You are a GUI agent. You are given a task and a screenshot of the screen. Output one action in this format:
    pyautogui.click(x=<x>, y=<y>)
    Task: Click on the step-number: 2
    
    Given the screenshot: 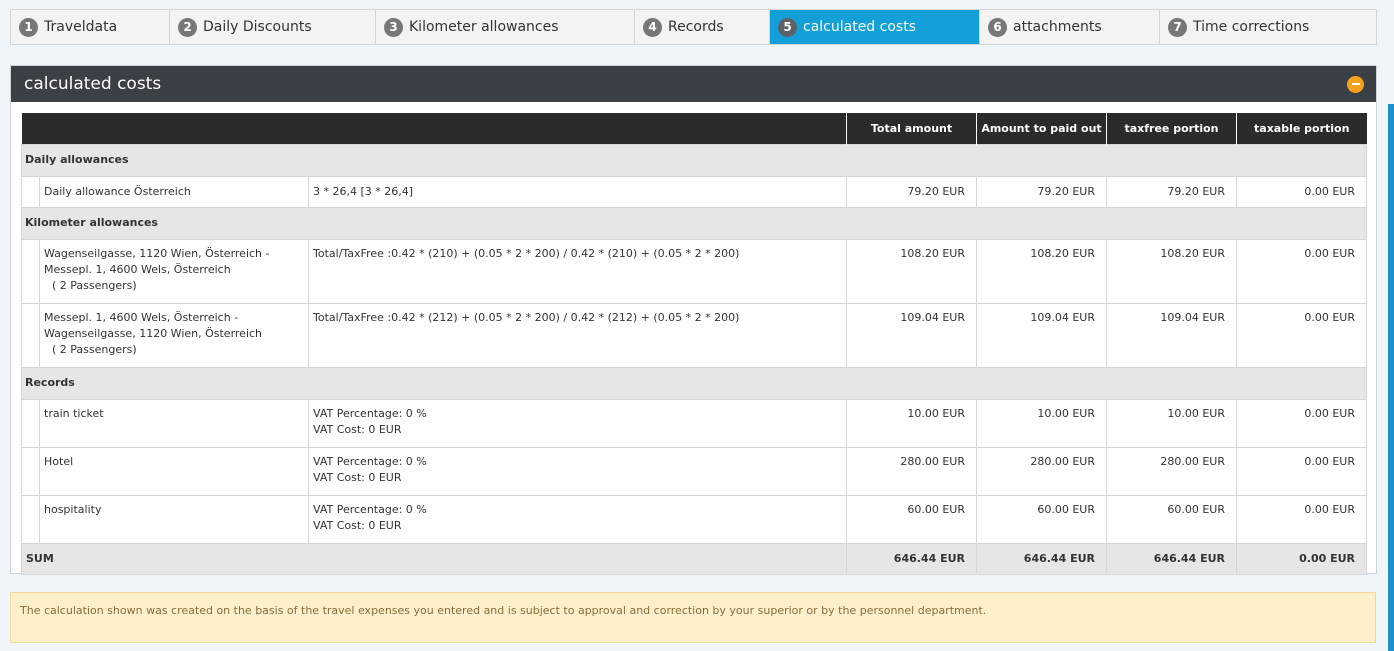 What is the action you would take?
    pyautogui.click(x=187, y=27)
    